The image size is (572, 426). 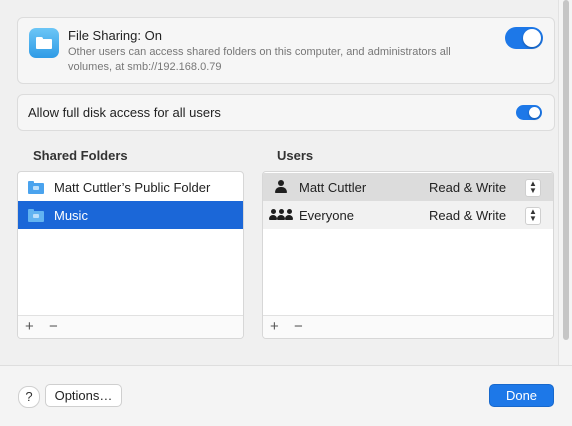 I want to click on scrollbar, so click(x=565, y=182).